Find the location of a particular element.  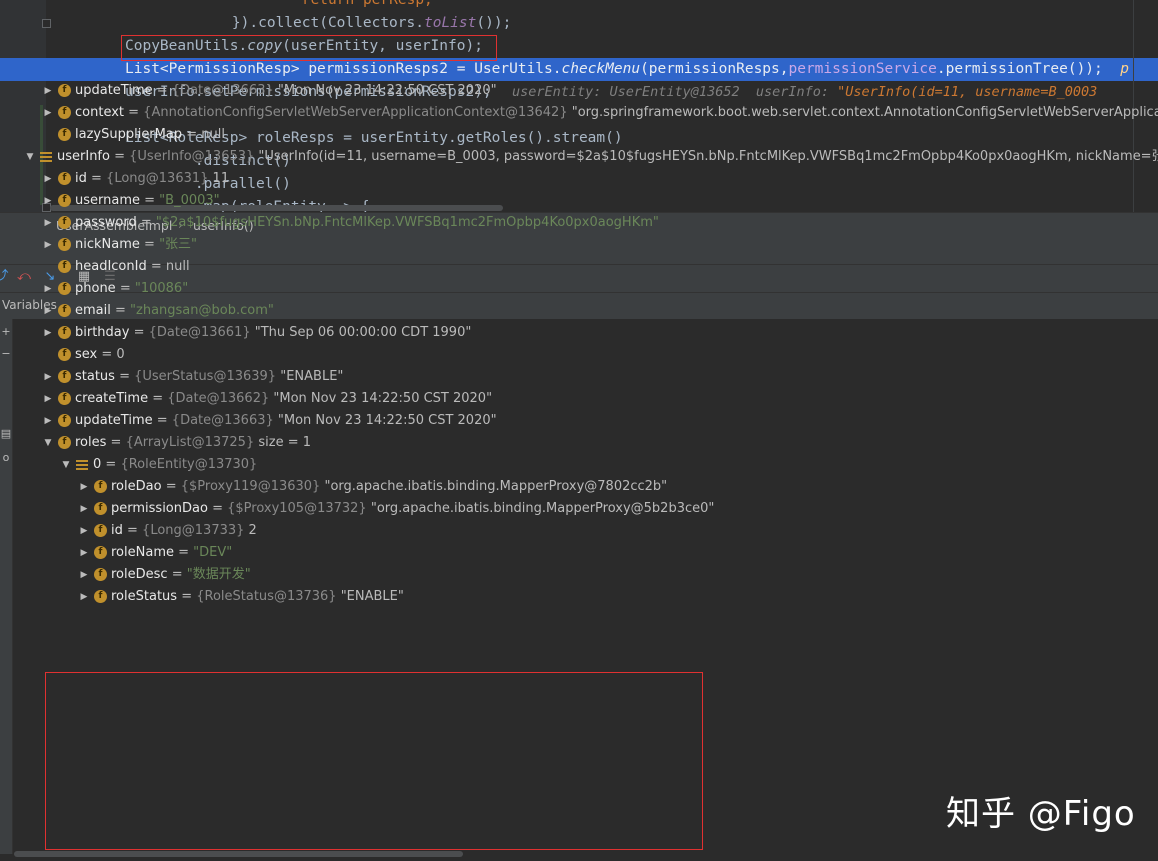

variable-value: 0 is located at coordinates (120, 354).